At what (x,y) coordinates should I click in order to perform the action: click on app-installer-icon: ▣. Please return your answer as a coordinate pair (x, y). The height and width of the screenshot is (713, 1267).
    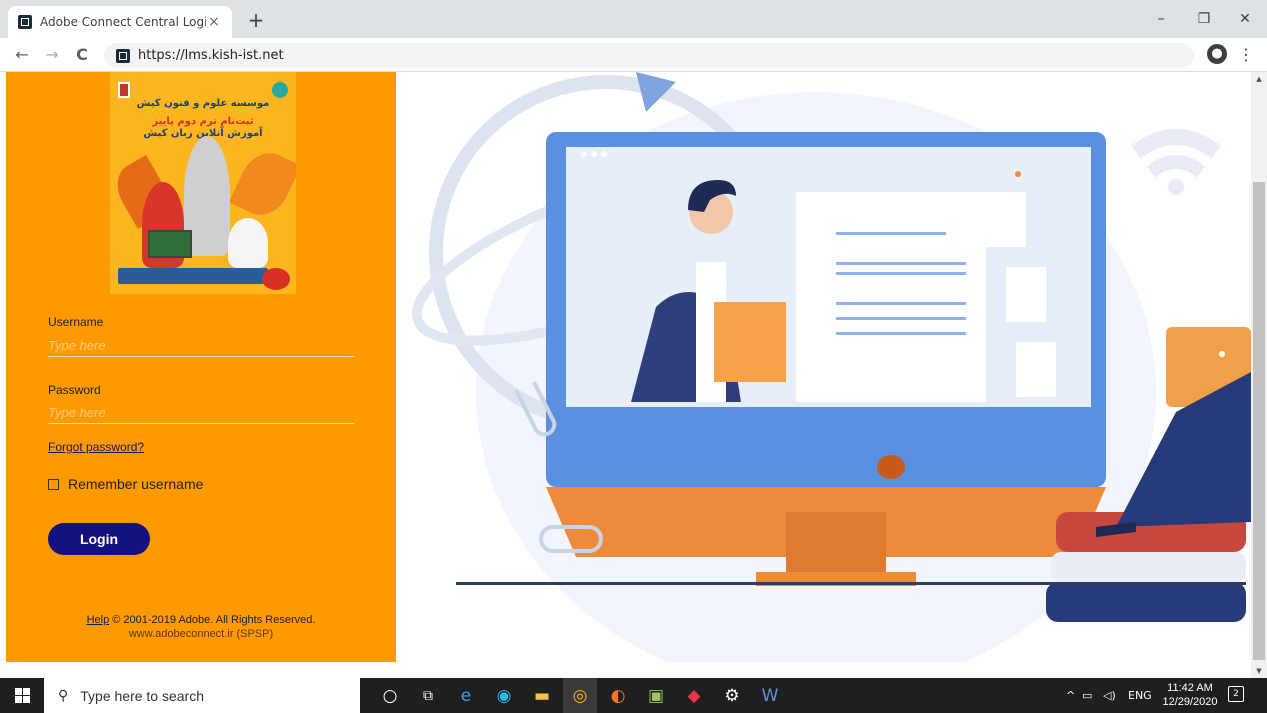
    Looking at the image, I should click on (656, 695).